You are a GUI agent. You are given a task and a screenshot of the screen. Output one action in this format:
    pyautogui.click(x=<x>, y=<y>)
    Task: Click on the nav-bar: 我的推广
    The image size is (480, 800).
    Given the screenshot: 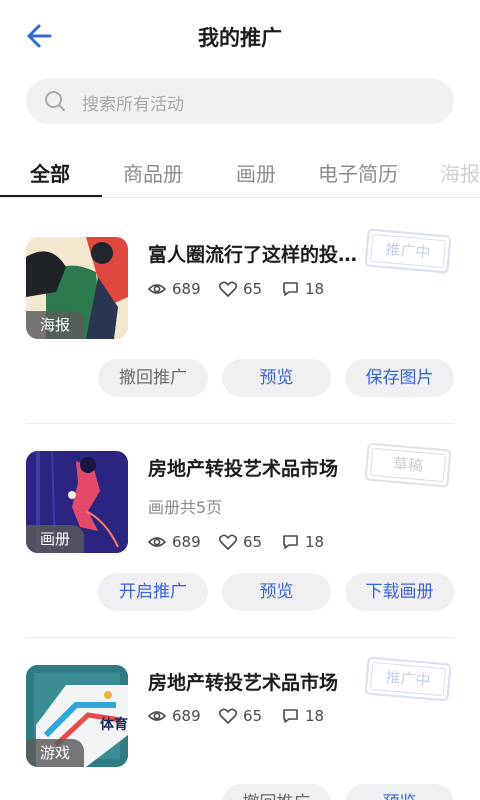 What is the action you would take?
    pyautogui.click(x=240, y=35)
    